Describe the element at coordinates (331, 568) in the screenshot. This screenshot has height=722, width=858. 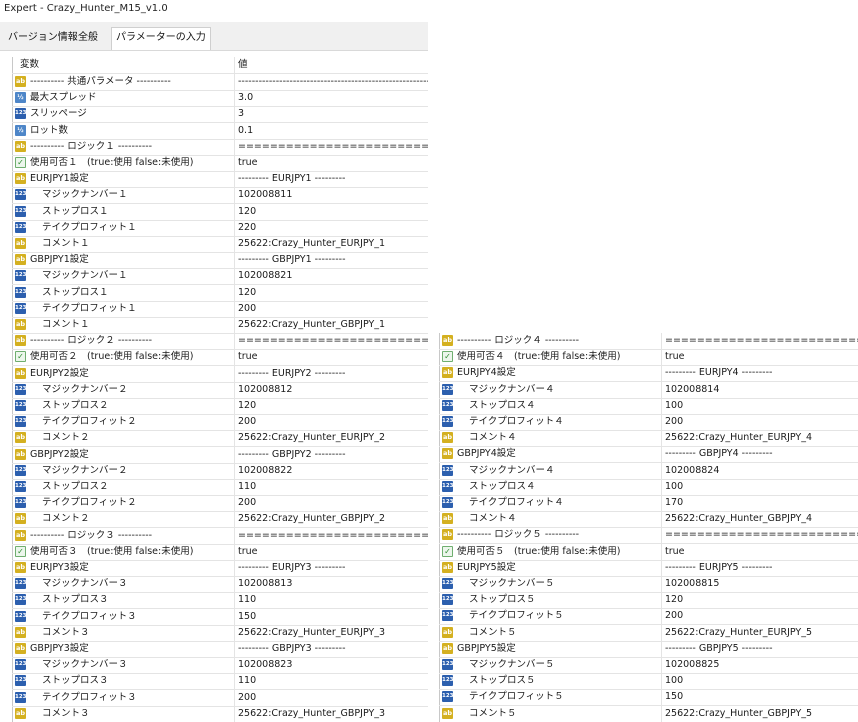
I see `parameter-value: --------- EURJPY3 ---------` at that location.